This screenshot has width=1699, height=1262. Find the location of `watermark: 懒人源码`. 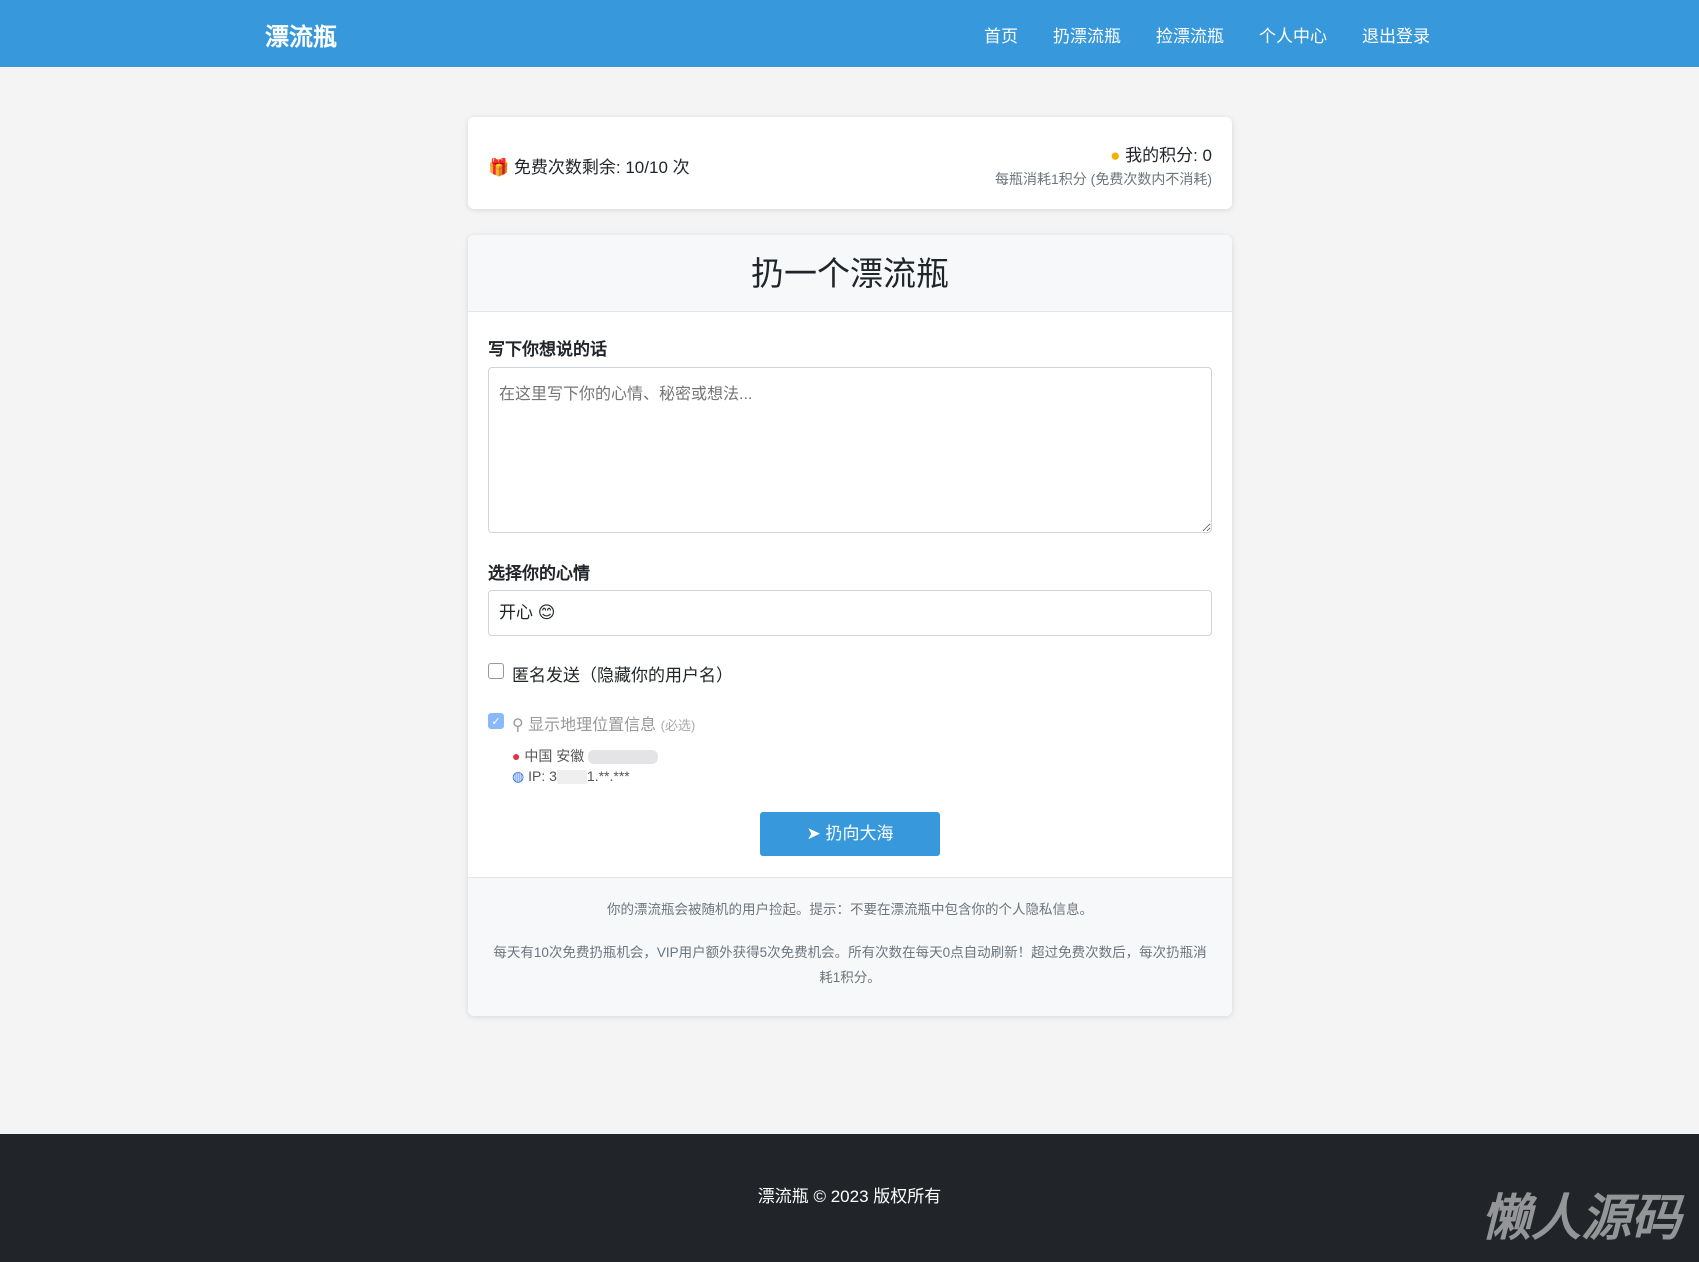

watermark: 懒人源码 is located at coordinates (1581, 1218).